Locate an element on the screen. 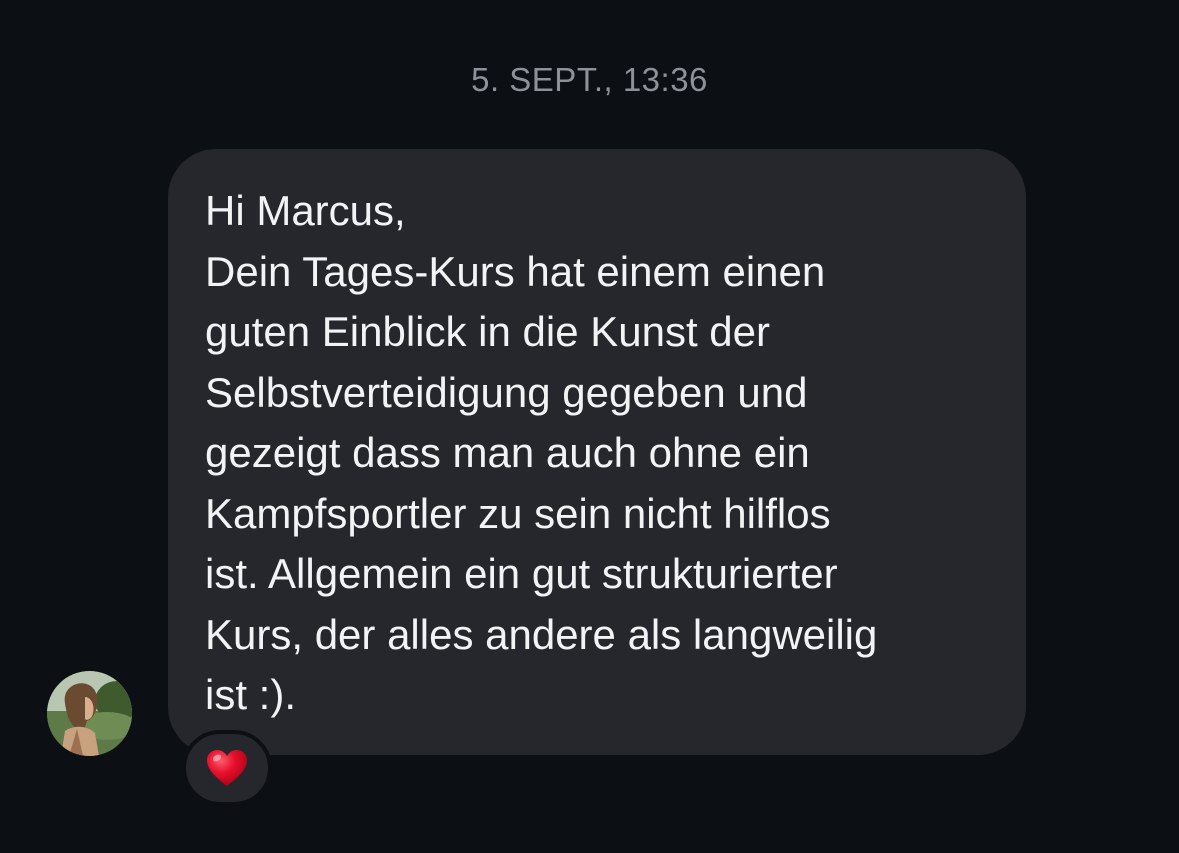 The width and height of the screenshot is (1179, 853). message-line: Dein Tages-Kurs hat einem einen is located at coordinates (515, 271).